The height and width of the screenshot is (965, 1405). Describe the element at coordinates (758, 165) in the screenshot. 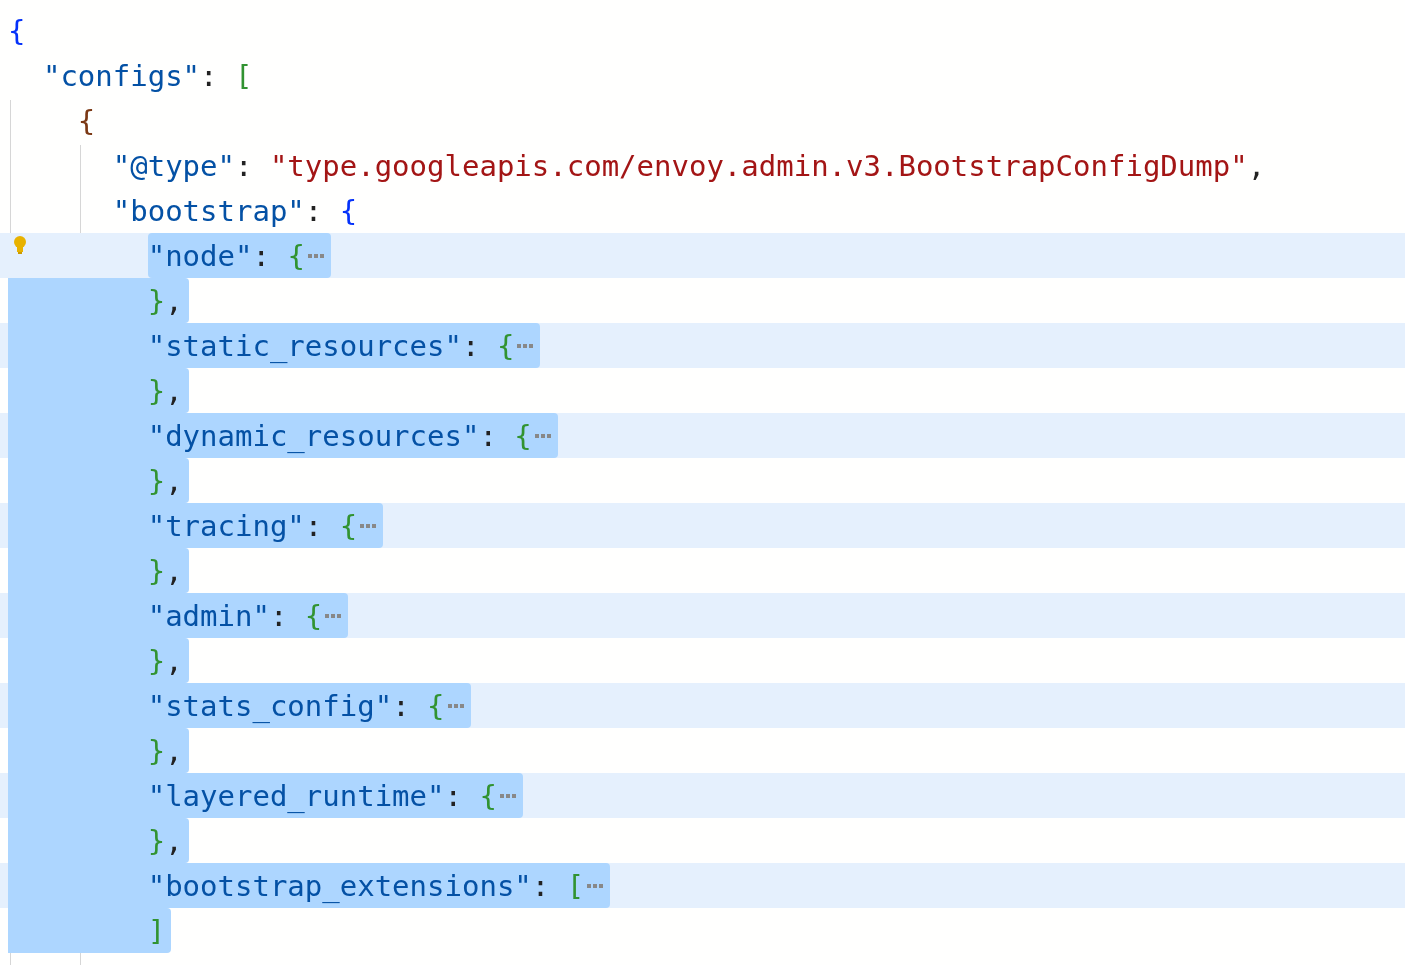

I see `string-value: "type.googleapis.com/envoy.admin.v3.BootstrapConfigDump"` at that location.